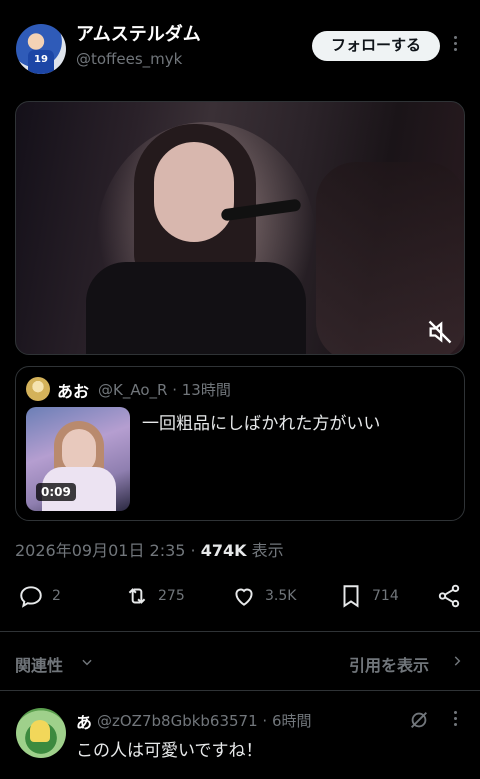 The height and width of the screenshot is (779, 480). Describe the element at coordinates (169, 751) in the screenshot. I see `reply-text: この人は可愛いですね！` at that location.